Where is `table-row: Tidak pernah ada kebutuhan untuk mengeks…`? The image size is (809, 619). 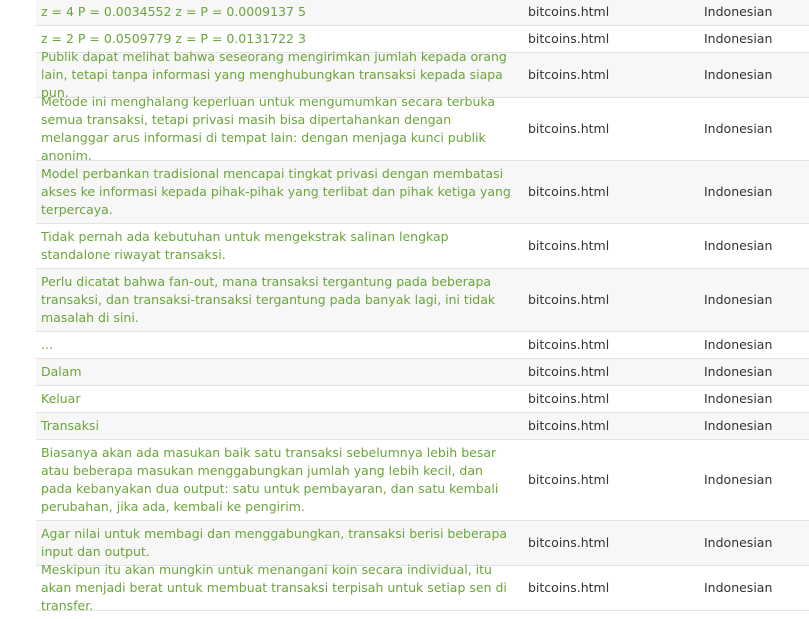 table-row: Tidak pernah ada kebutuhan untuk mengeks… is located at coordinates (422, 246).